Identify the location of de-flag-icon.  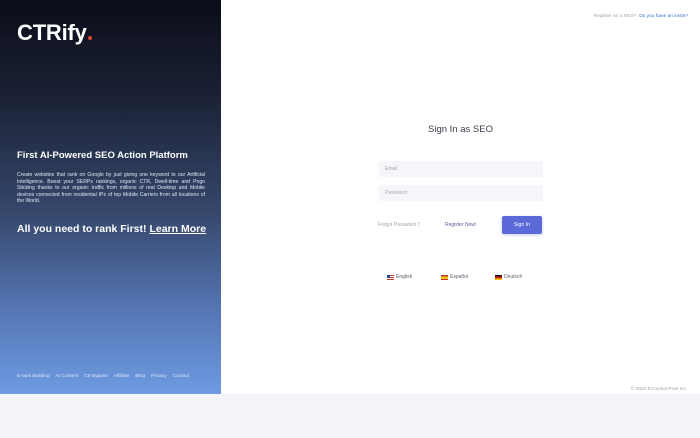
(498, 277).